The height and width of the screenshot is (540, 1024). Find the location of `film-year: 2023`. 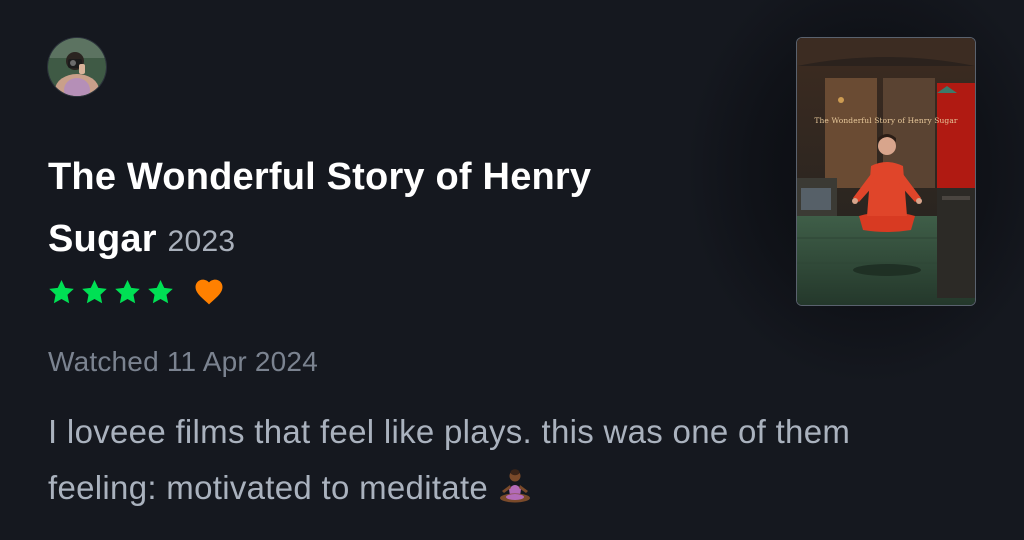

film-year: 2023 is located at coordinates (201, 241).